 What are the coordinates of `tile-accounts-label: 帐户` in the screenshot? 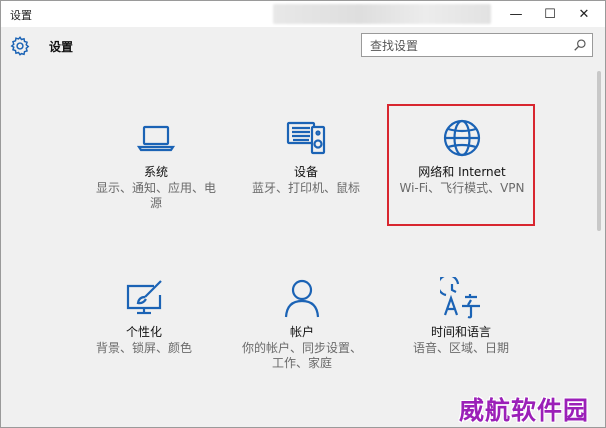 It's located at (301, 332).